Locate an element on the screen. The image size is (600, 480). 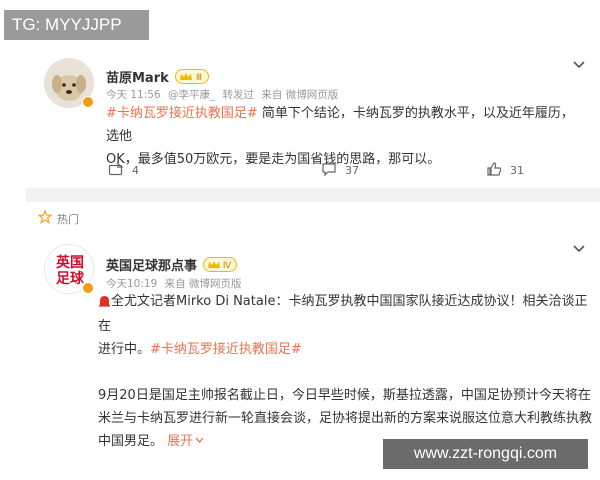
tg-watermark: TG: MYYJJPP is located at coordinates (76, 25).